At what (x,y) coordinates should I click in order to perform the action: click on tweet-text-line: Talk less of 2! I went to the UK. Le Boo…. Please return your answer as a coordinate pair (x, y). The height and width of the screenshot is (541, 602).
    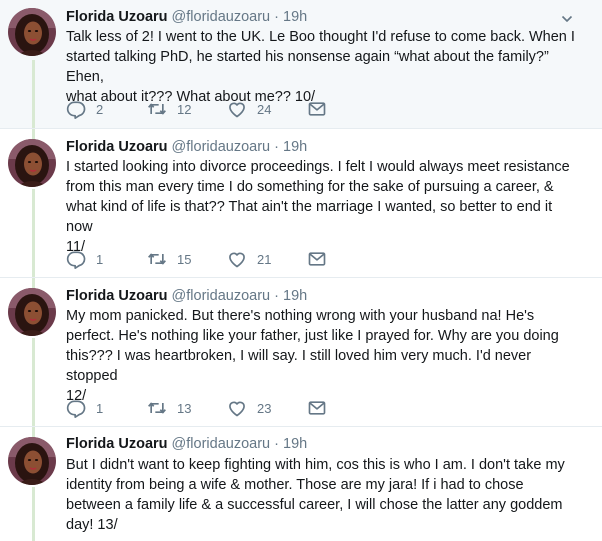
    Looking at the image, I should click on (320, 37).